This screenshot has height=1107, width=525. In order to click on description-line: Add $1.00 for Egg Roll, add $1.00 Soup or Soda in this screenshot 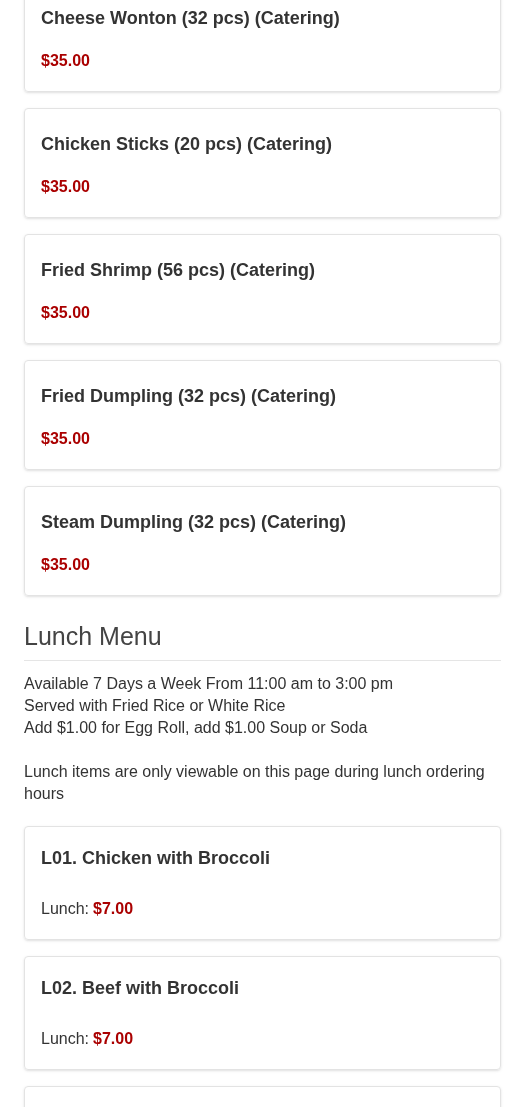, I will do `click(196, 728)`.